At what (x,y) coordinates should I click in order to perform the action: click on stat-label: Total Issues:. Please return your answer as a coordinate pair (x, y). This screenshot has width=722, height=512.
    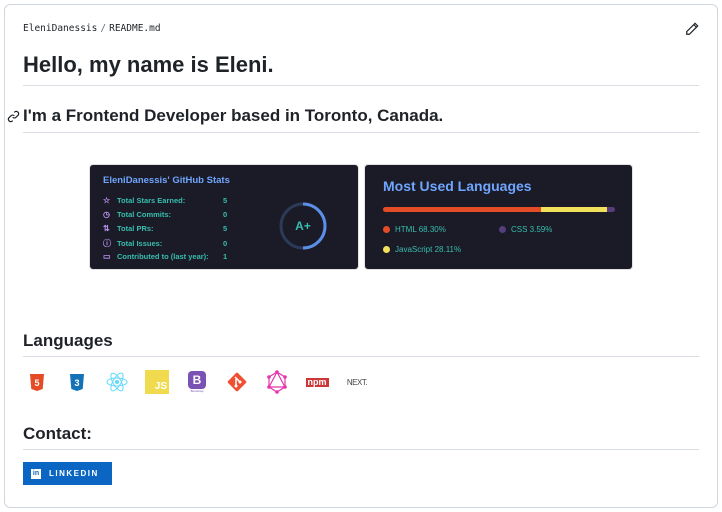
    Looking at the image, I should click on (140, 243).